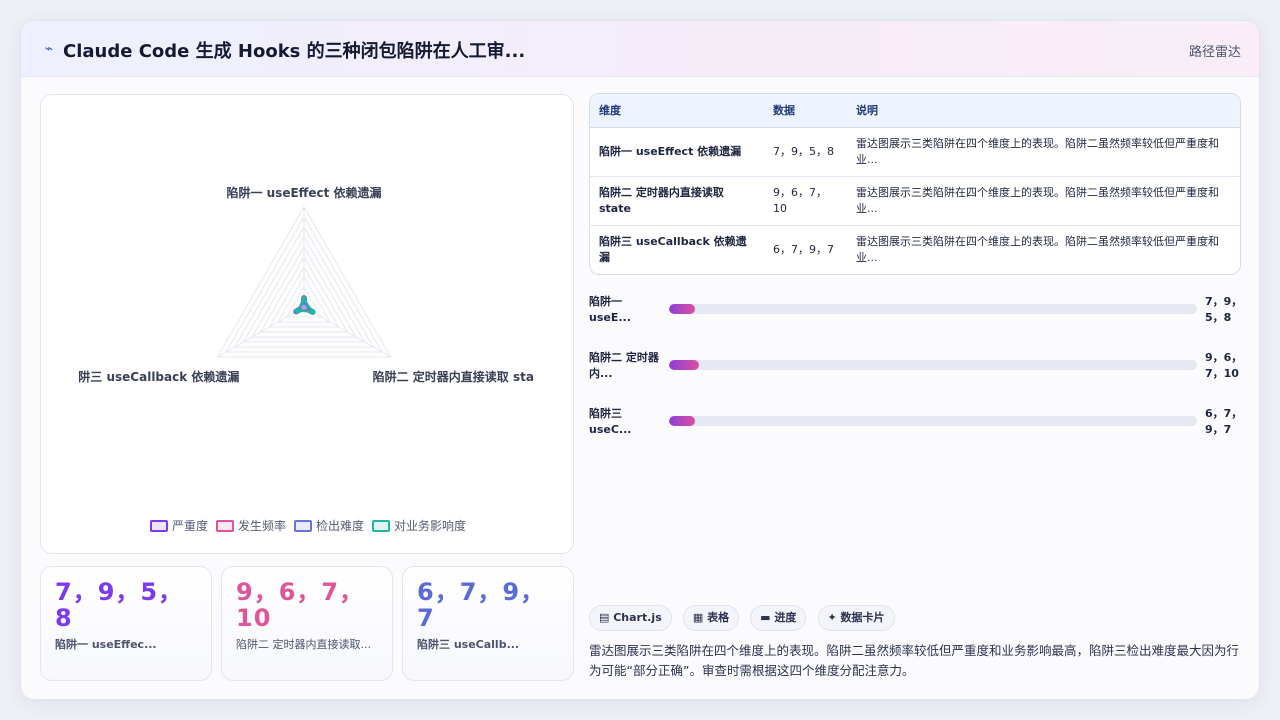  Describe the element at coordinates (606, 617) in the screenshot. I see `chart-icon: ▤` at that location.